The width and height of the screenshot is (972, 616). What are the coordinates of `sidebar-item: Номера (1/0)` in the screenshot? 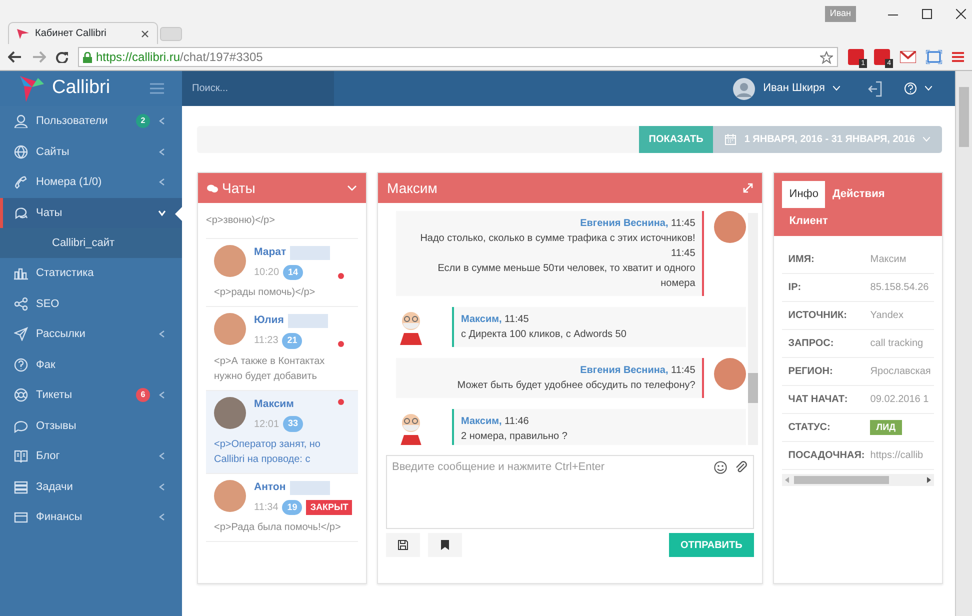 It's located at (91, 182).